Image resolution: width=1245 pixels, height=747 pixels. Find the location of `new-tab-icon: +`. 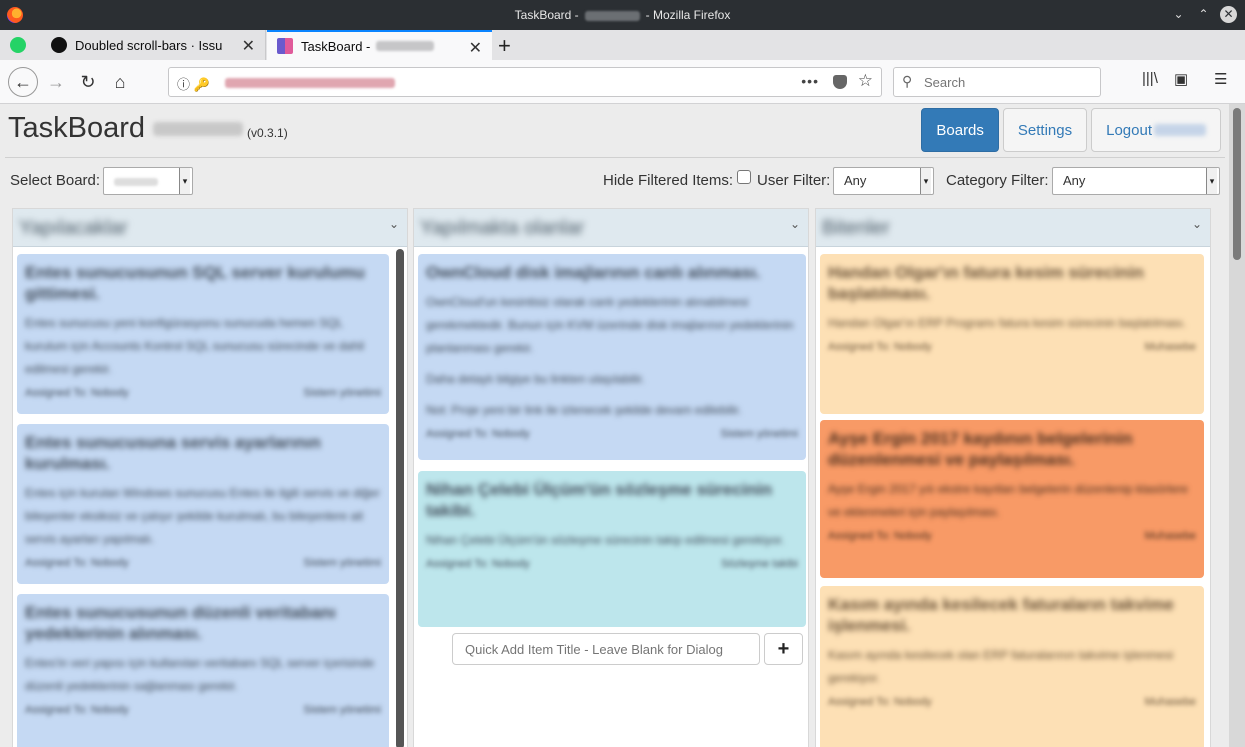

new-tab-icon: + is located at coordinates (504, 46).